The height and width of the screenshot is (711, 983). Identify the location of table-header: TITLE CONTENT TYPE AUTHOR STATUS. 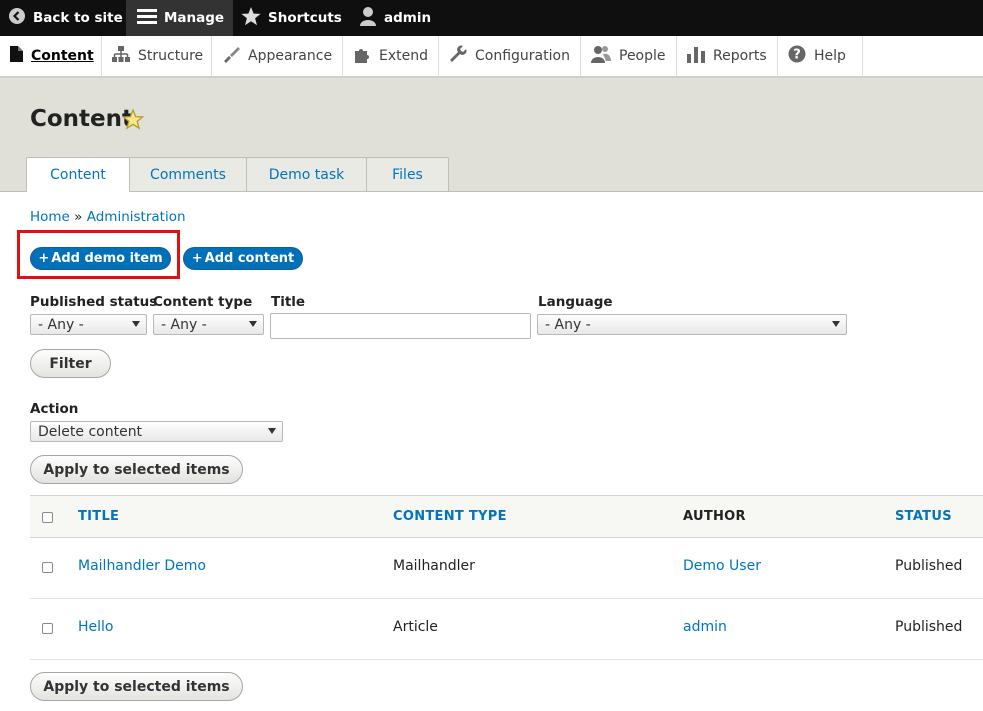
(506, 516).